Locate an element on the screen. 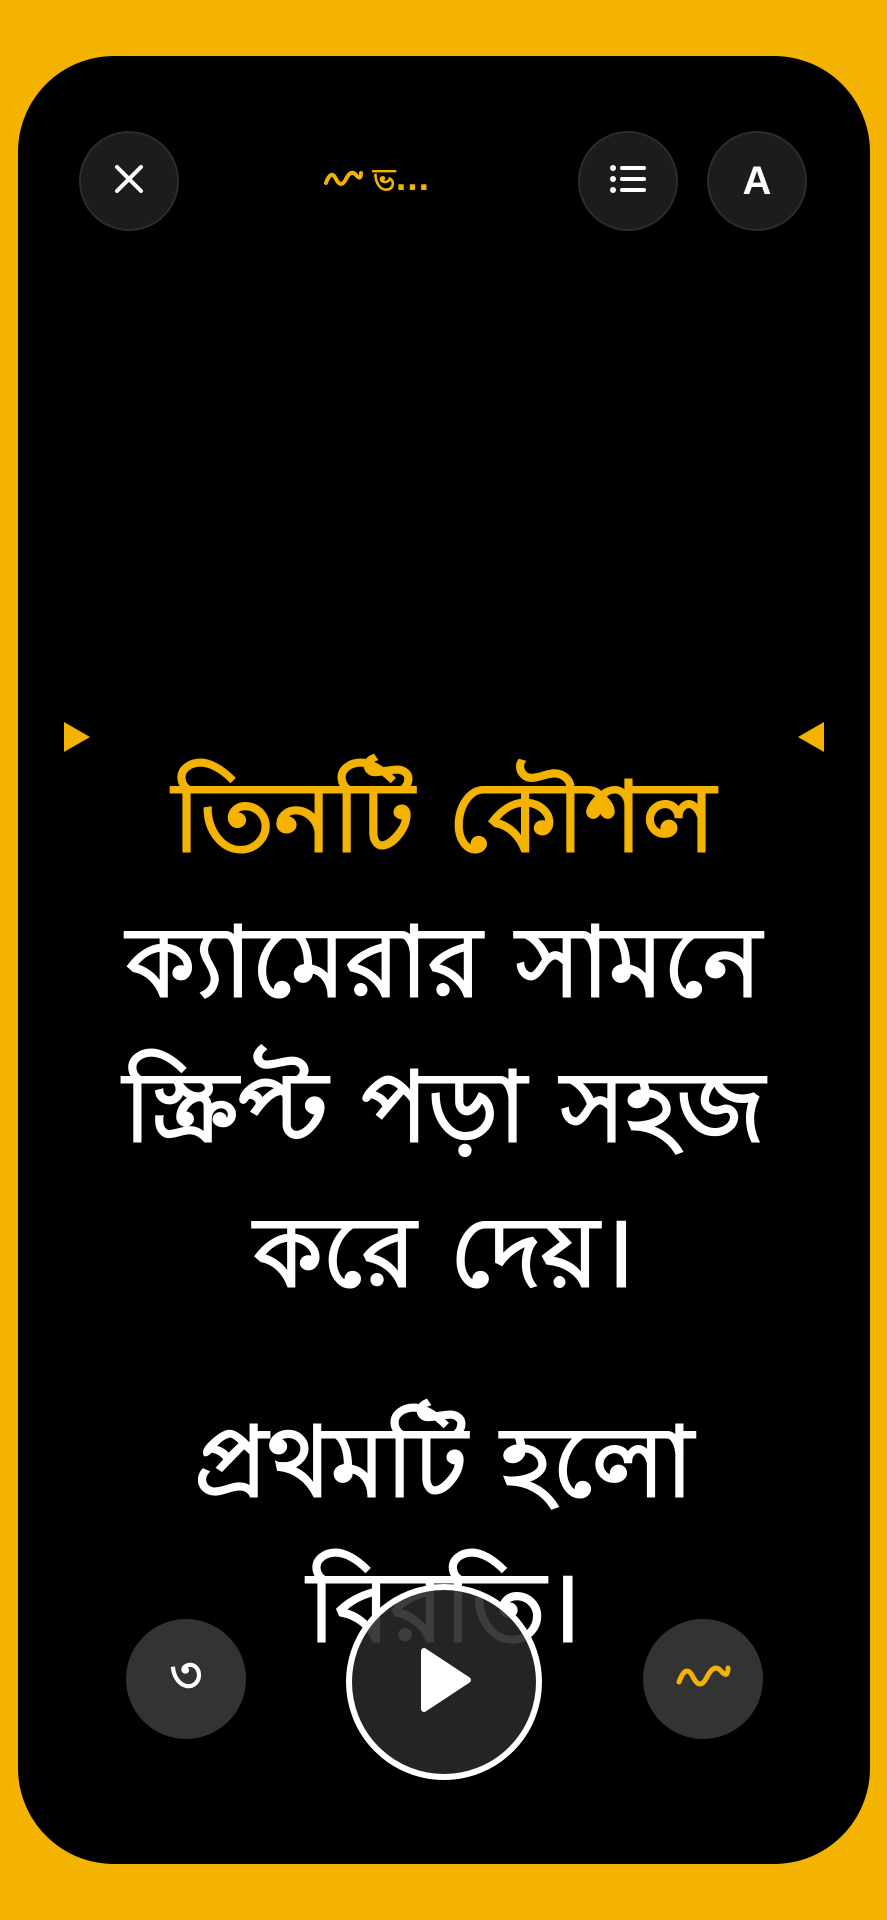 This screenshot has width=887, height=1920. scripts-list-button is located at coordinates (628, 181).